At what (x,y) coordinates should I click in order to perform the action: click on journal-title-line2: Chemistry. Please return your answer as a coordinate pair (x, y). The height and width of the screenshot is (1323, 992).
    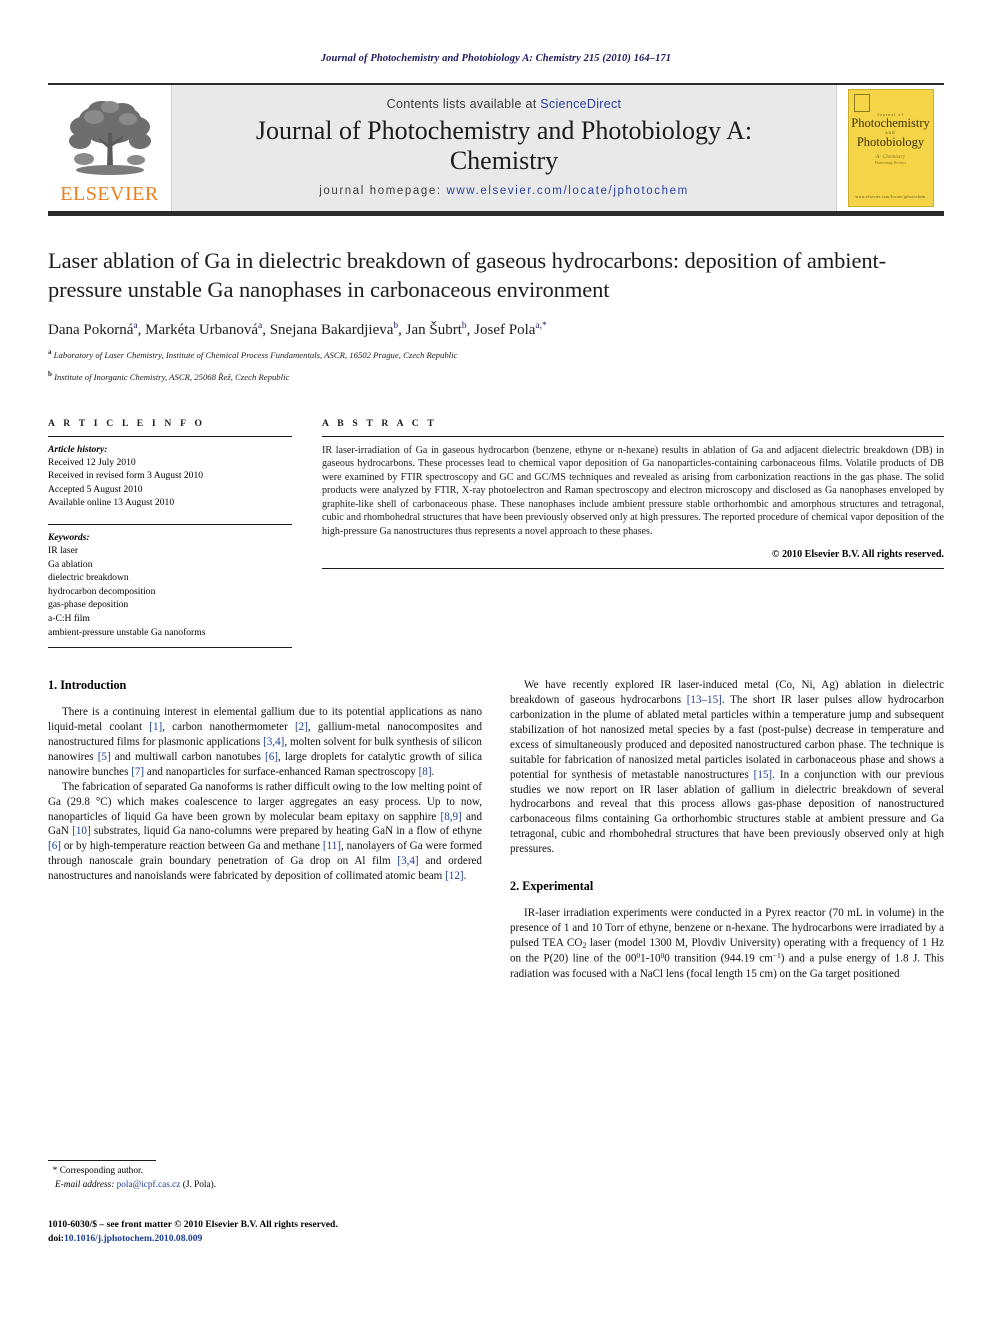
    Looking at the image, I should click on (504, 160).